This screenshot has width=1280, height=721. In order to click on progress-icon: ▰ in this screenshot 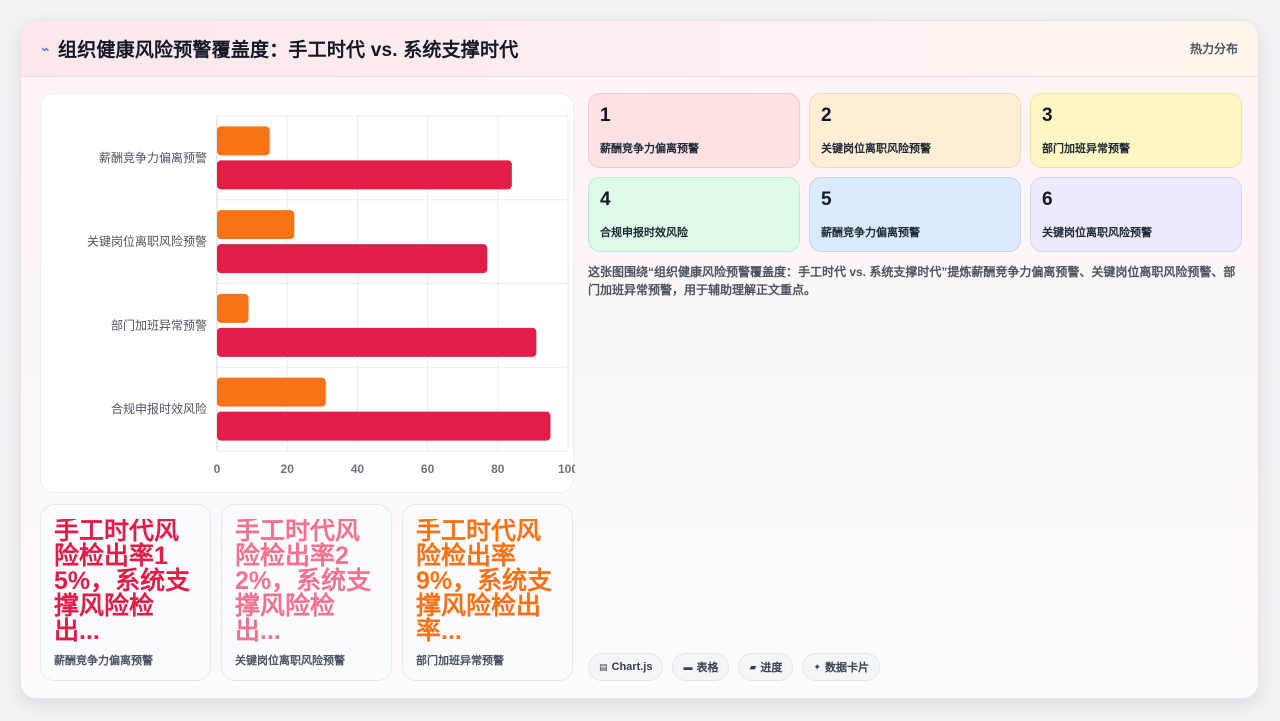, I will do `click(753, 666)`.